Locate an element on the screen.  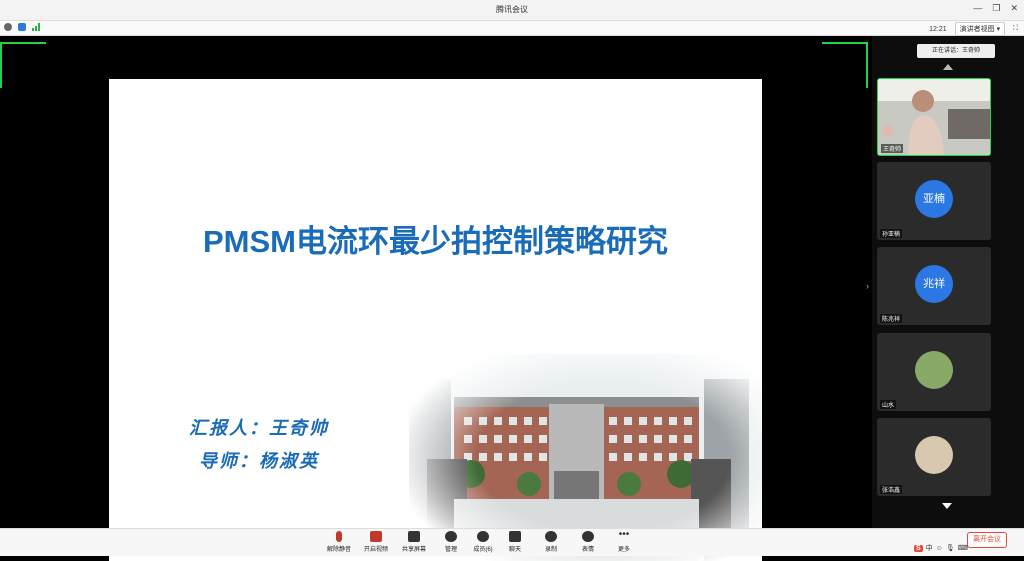
meeting-toolbar: 12:21 演讲者视图 ▾ ⛶ is located at coordinates (512, 28).